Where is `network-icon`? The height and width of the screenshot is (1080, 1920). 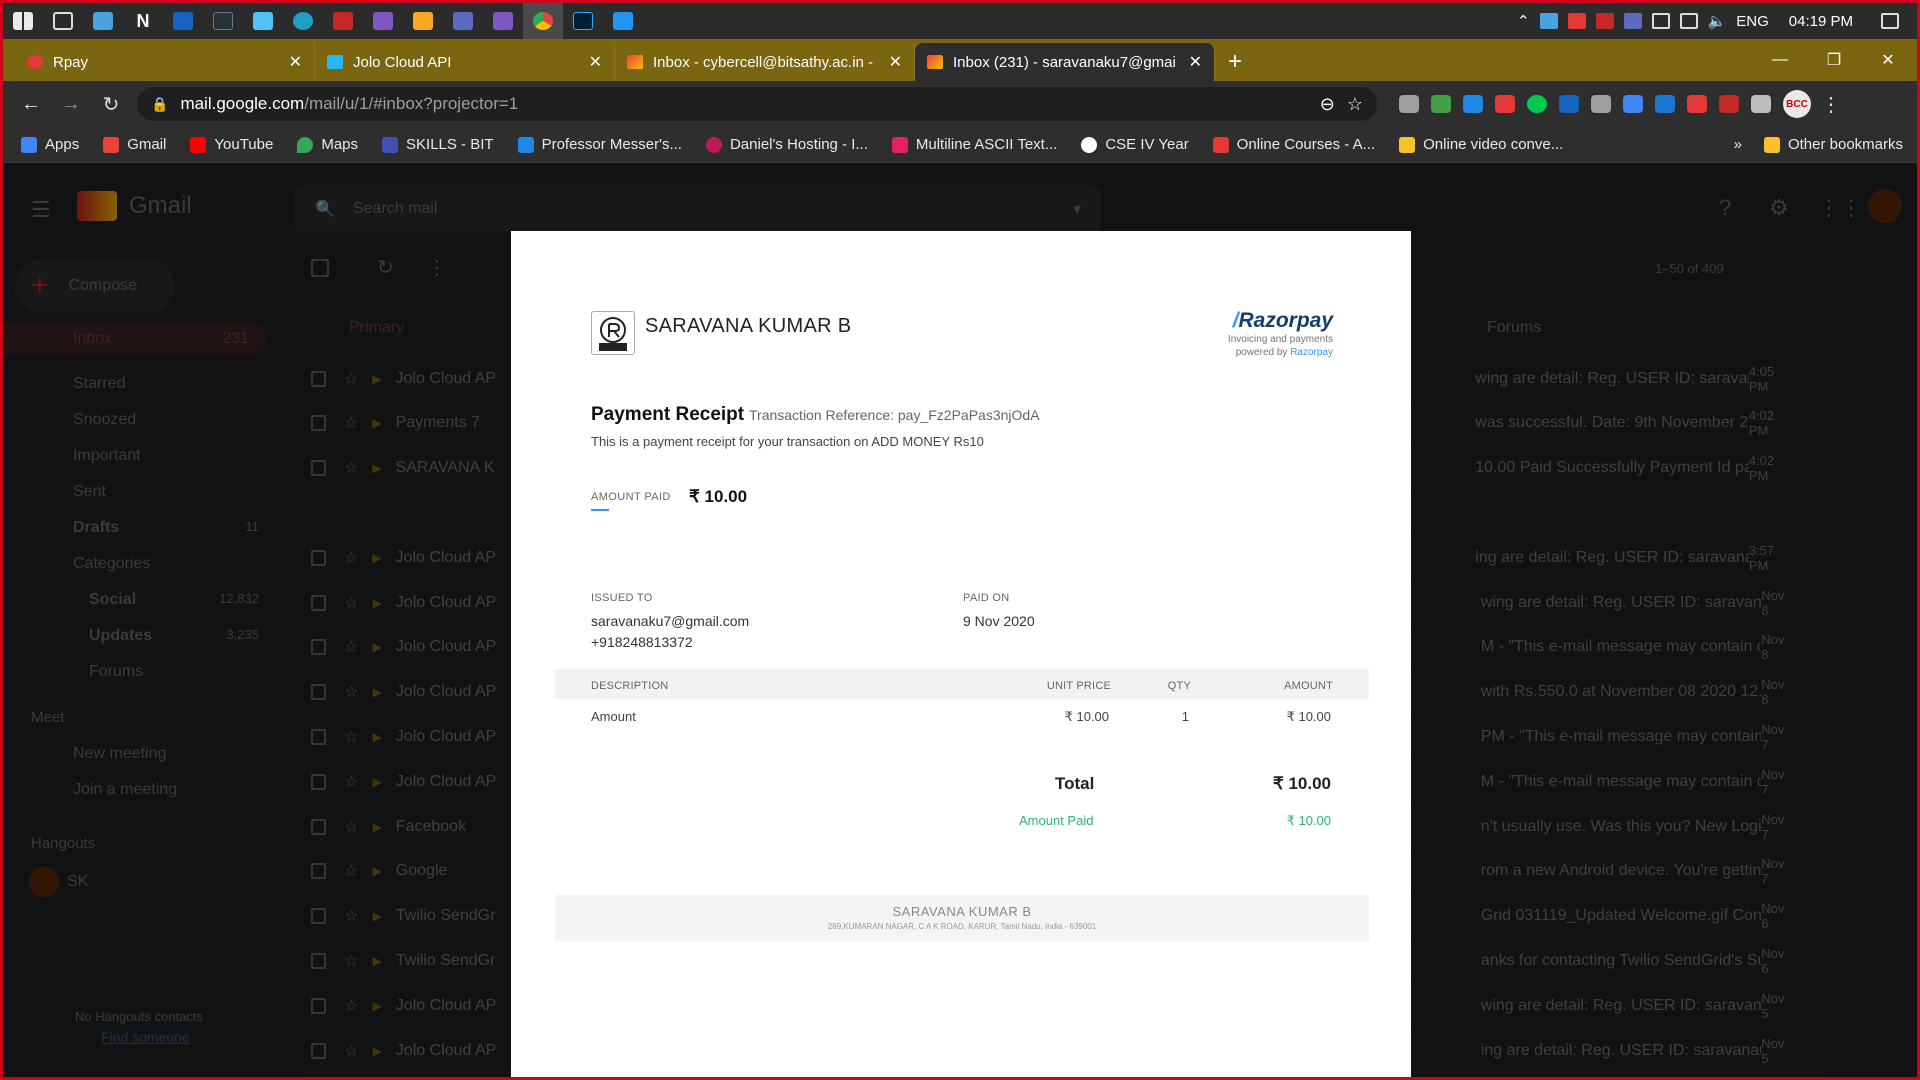
network-icon is located at coordinates (1688, 21).